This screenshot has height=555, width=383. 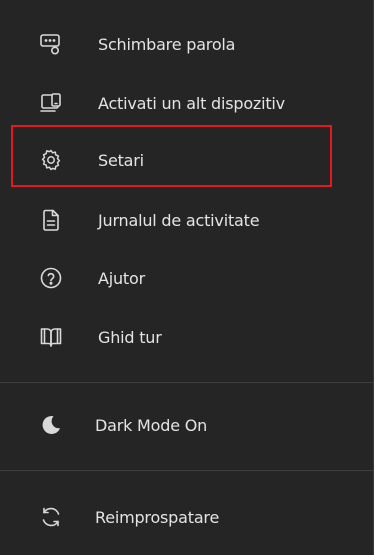 I want to click on menu-item-label: Activati un alt dispozitiv, so click(x=191, y=103).